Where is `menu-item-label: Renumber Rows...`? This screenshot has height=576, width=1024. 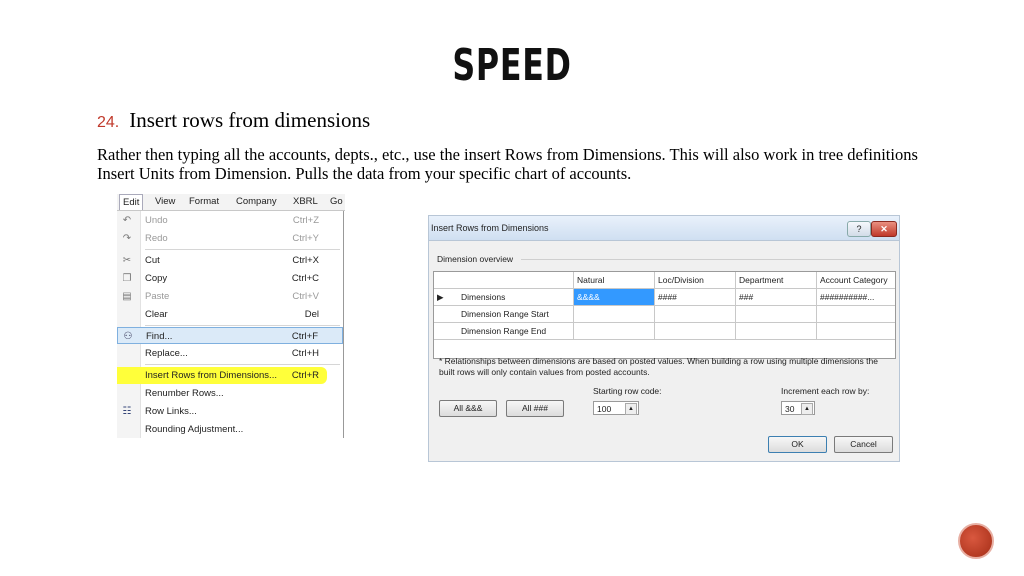
menu-item-label: Renumber Rows... is located at coordinates (184, 393).